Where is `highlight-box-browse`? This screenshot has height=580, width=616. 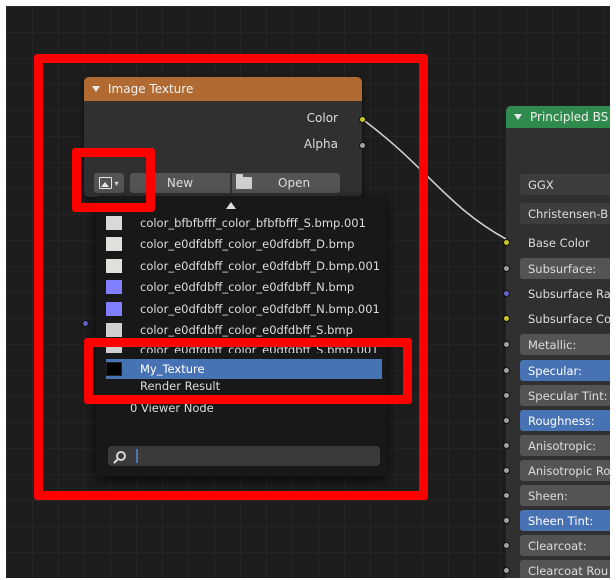 highlight-box-browse is located at coordinates (113, 180).